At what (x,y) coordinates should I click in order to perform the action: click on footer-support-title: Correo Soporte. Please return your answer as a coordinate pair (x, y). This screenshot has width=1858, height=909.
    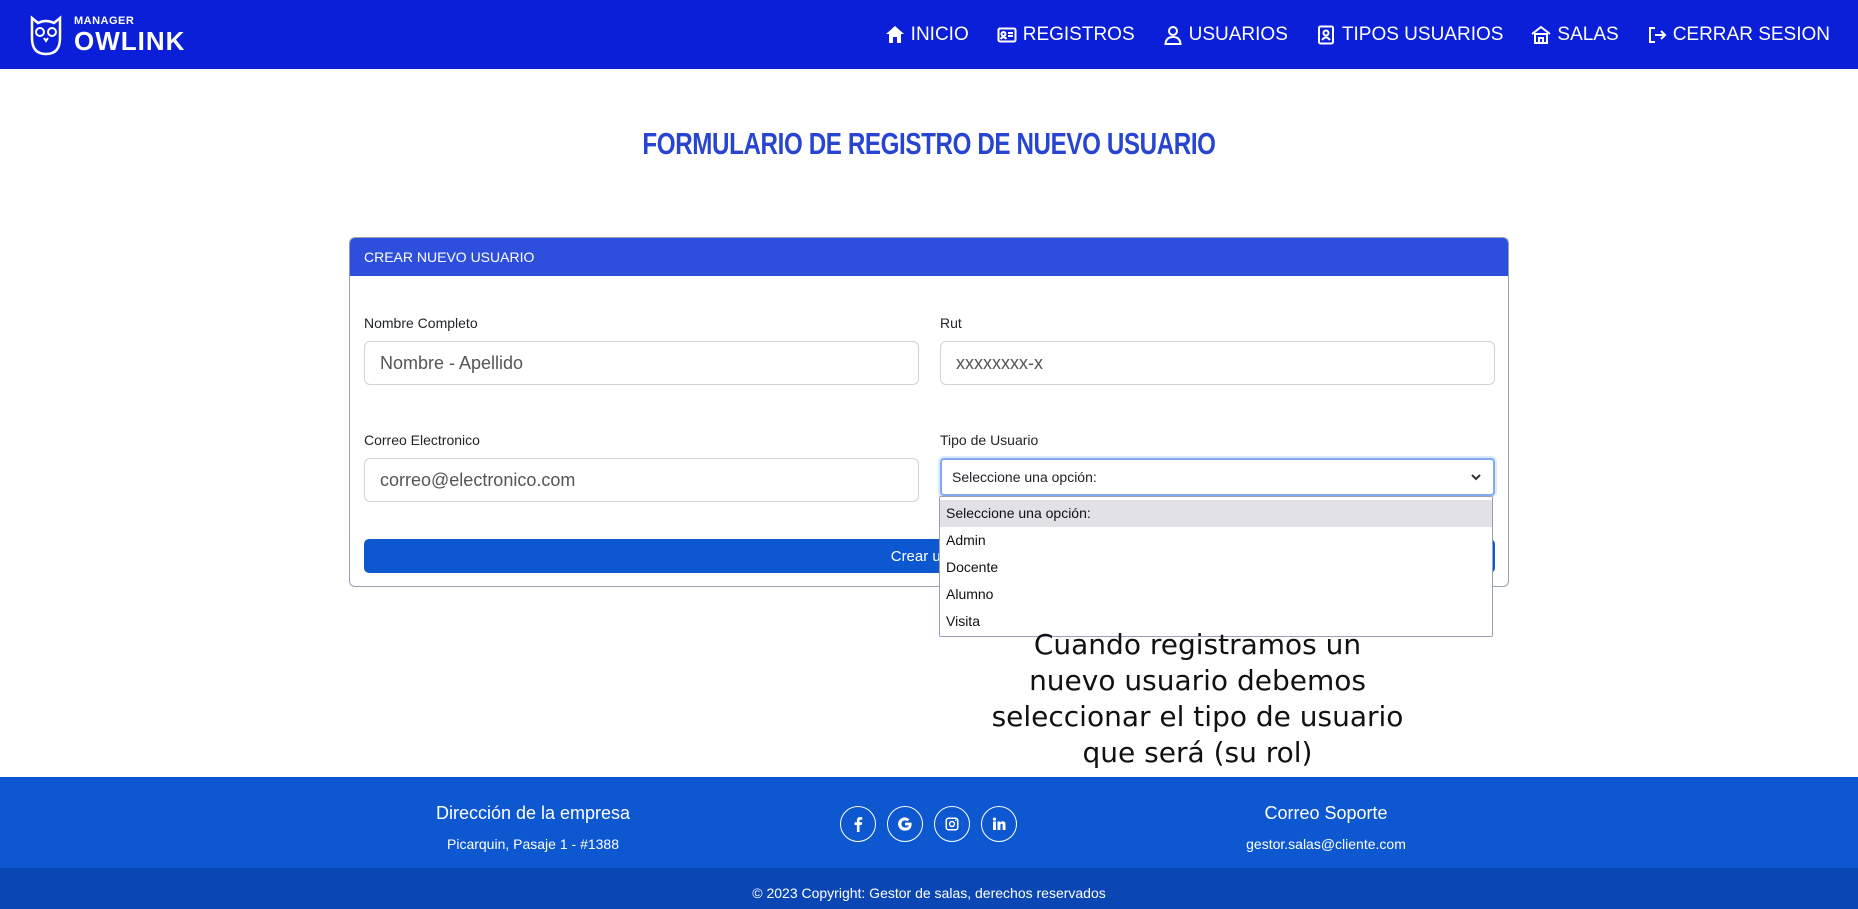
    Looking at the image, I should click on (1326, 813).